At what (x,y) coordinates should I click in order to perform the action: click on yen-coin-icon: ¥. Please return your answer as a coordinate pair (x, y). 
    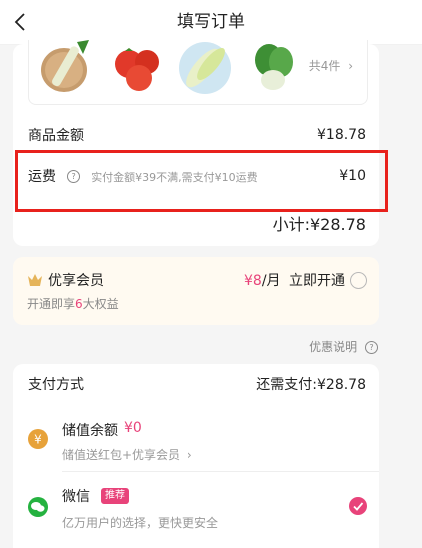
    Looking at the image, I should click on (38, 439).